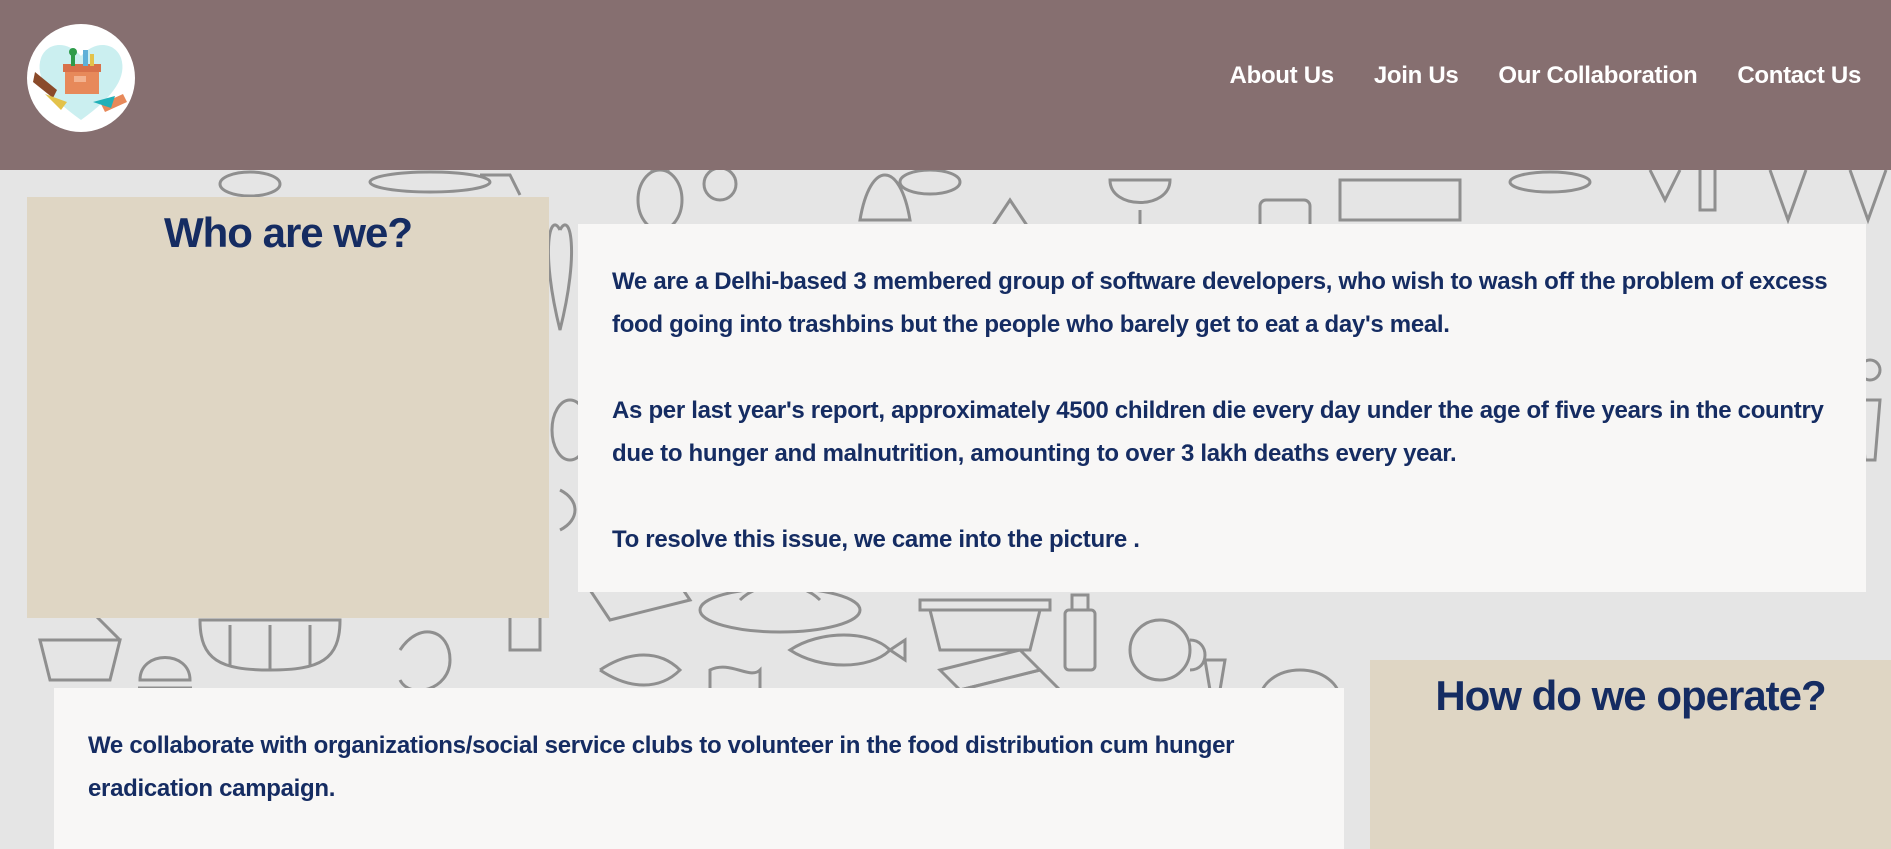 This screenshot has height=849, width=1891. Describe the element at coordinates (1630, 695) in the screenshot. I see `how-heading: How do we operate?` at that location.